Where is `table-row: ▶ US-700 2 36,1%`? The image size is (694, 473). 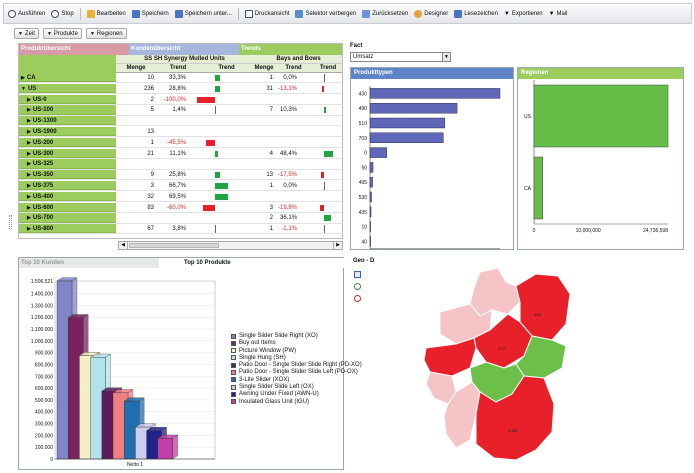 table-row: ▶ US-700 2 36,1% is located at coordinates (180, 218).